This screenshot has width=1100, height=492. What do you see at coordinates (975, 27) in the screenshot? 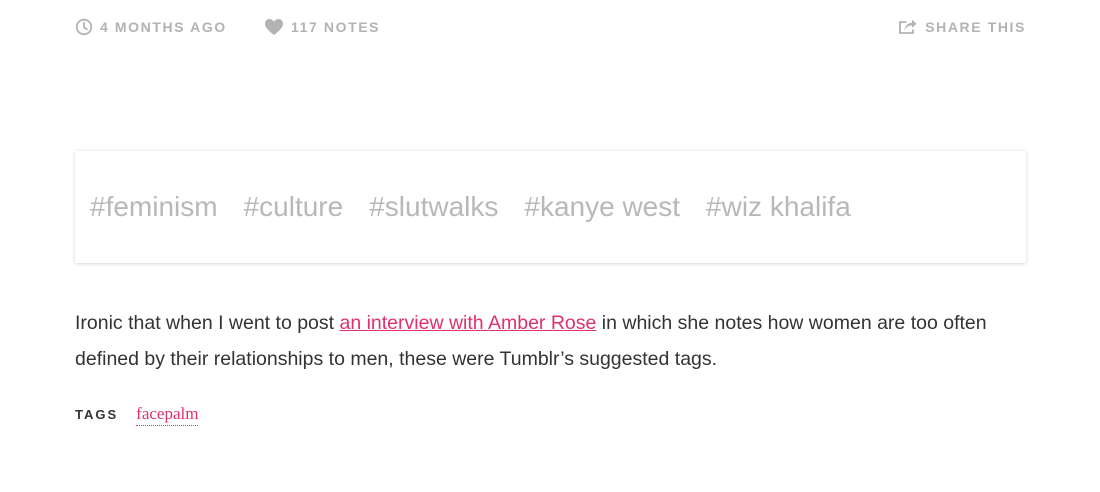
I see `share-label: Share this` at bounding box center [975, 27].